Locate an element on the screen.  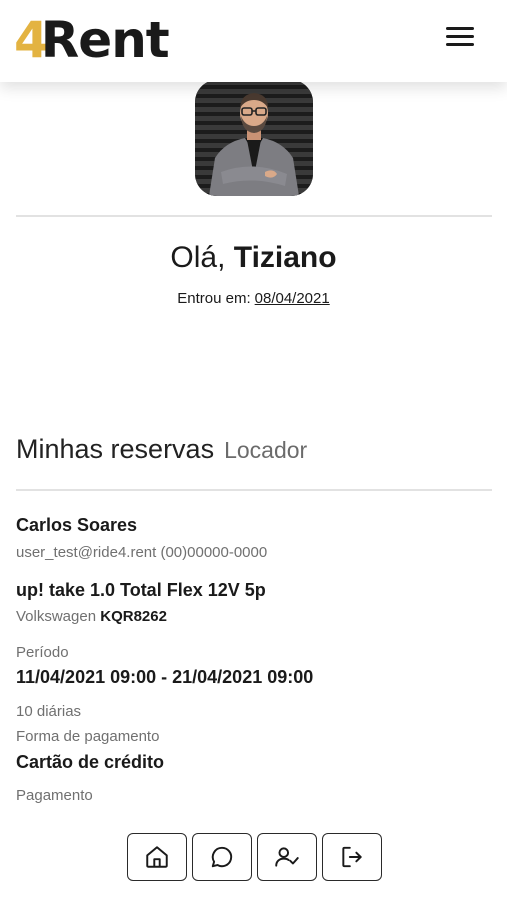
user-check-icon is located at coordinates (287, 857).